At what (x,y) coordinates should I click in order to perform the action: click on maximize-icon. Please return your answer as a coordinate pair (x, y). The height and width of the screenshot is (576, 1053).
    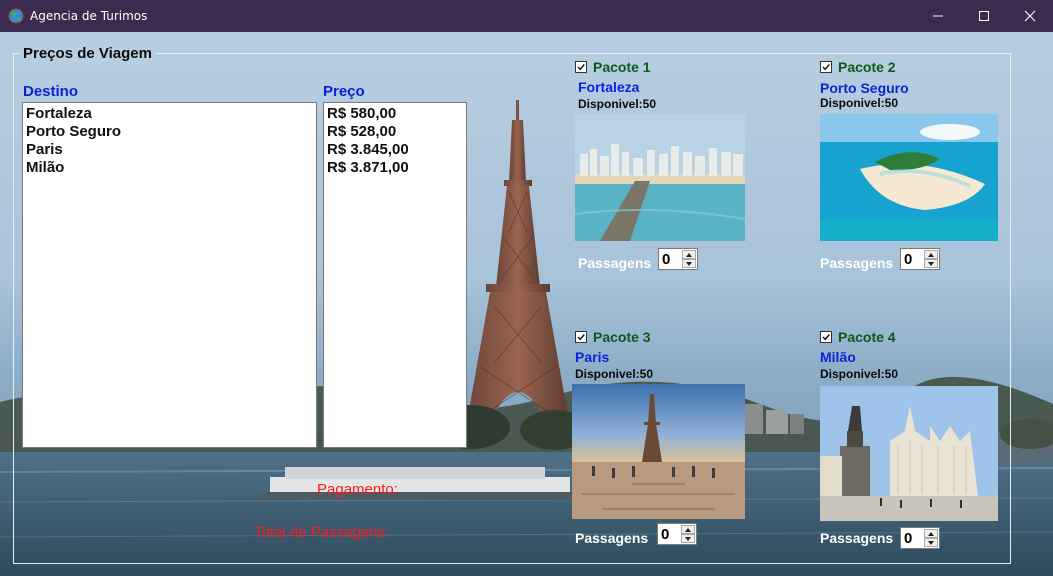
    Looking at the image, I should click on (984, 16).